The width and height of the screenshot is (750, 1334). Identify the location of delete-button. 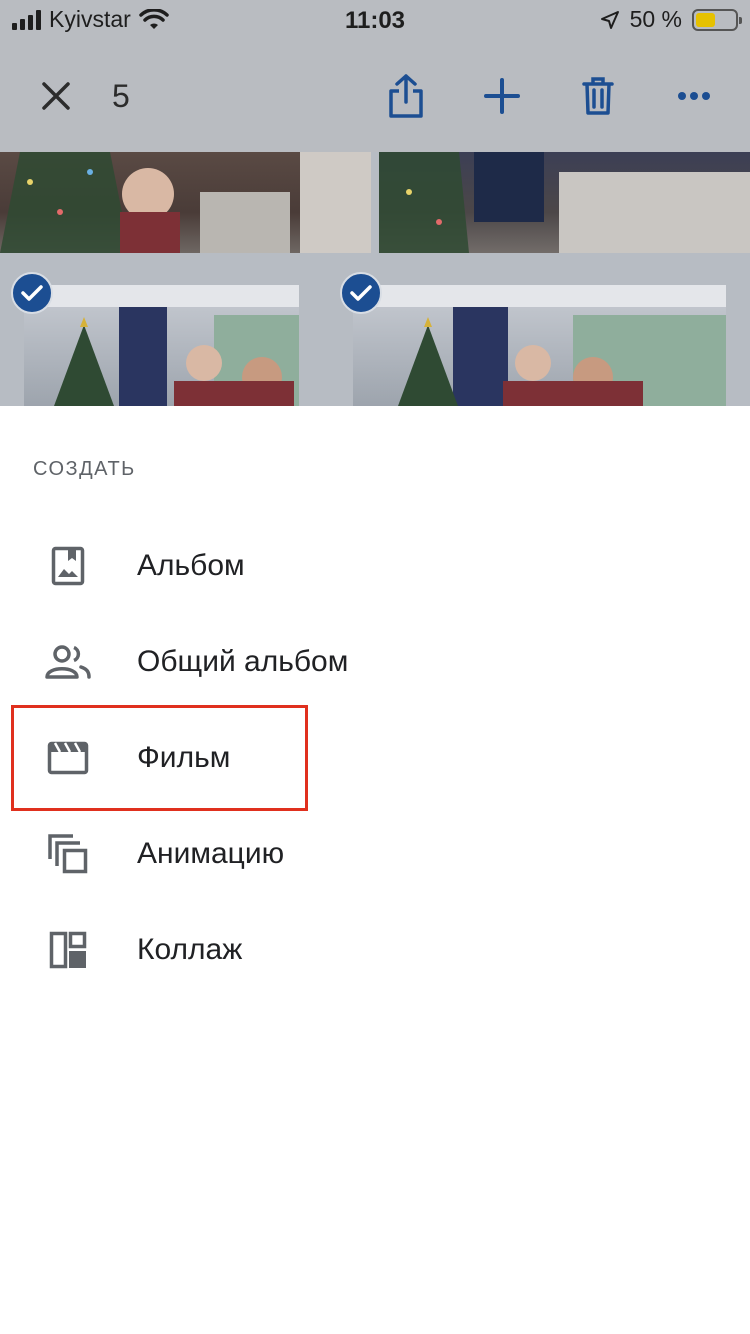
(598, 96).